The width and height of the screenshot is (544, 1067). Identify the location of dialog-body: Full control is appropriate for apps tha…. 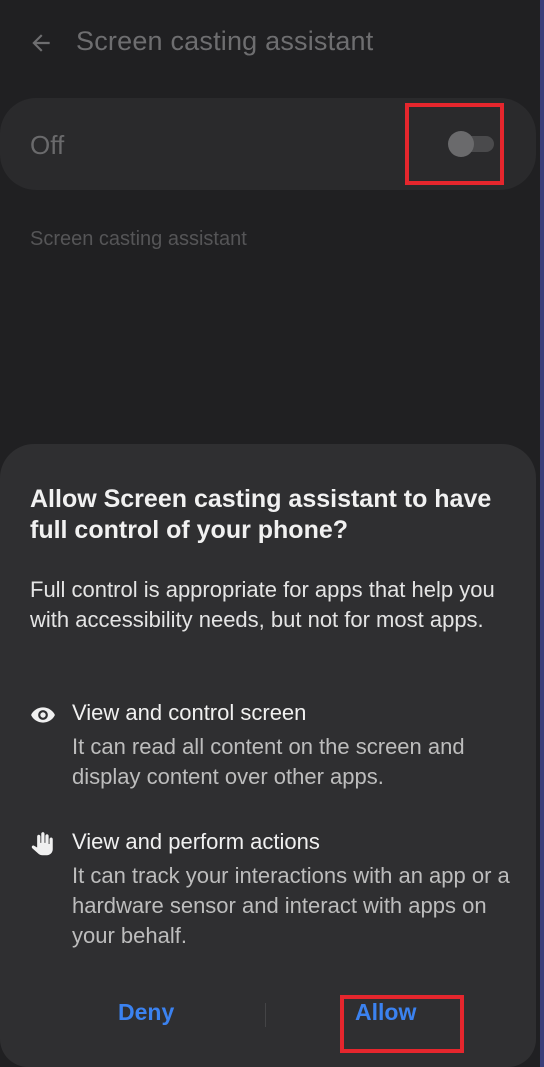
(262, 604).